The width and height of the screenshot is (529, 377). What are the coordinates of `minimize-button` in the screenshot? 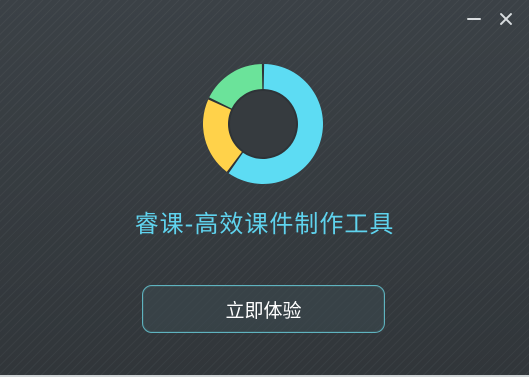 It's located at (474, 19).